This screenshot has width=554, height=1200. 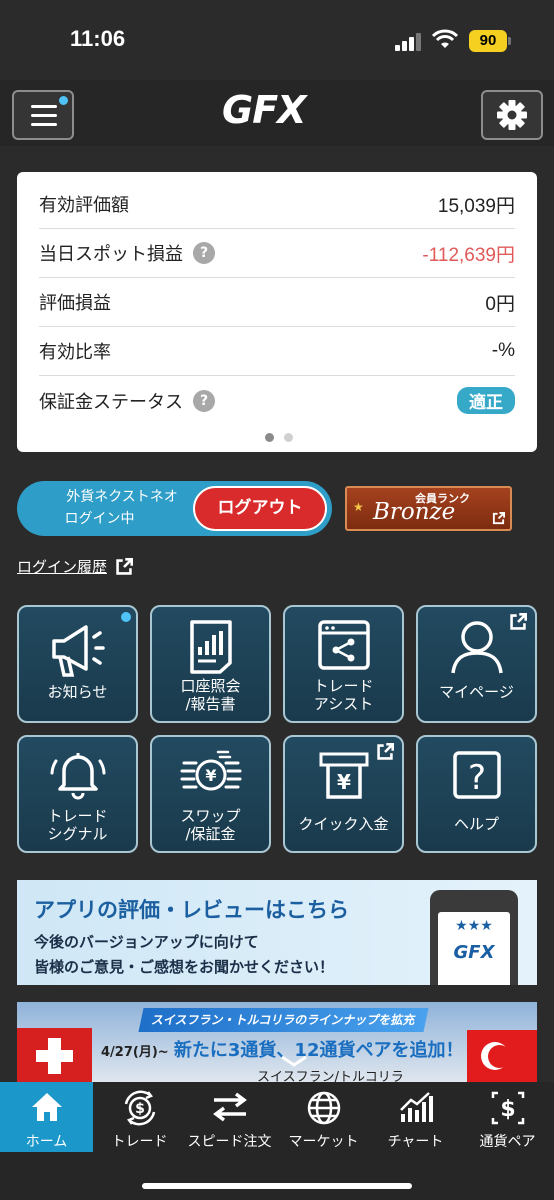 I want to click on lineup-banner-main: 新たに3通貨、12通貨ペアを追加！, so click(x=318, y=1050).